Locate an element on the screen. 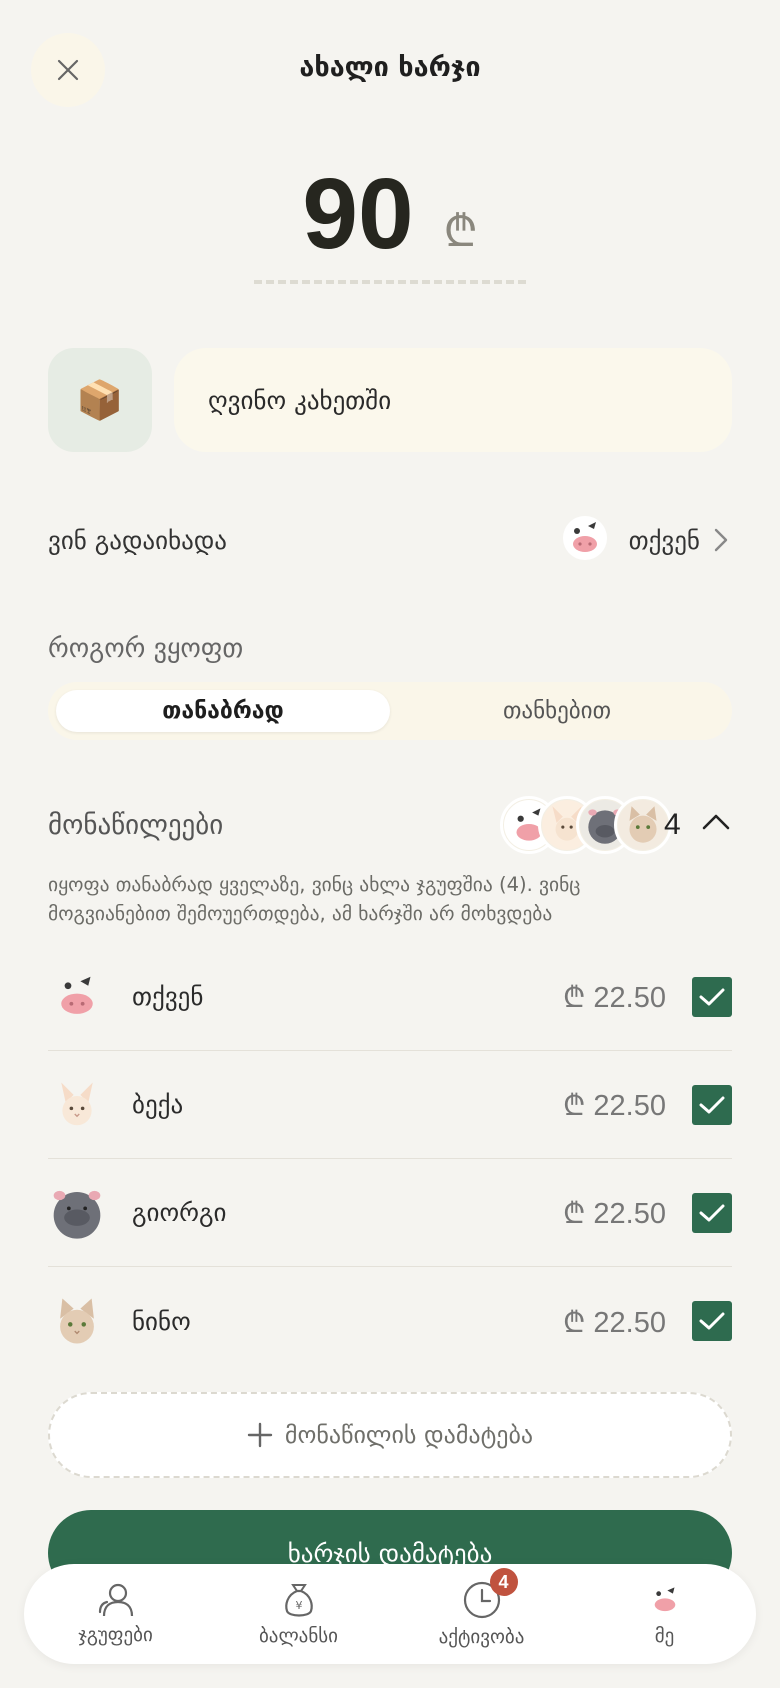 The width and height of the screenshot is (780, 1688). nav-label-me: მე is located at coordinates (664, 1636).